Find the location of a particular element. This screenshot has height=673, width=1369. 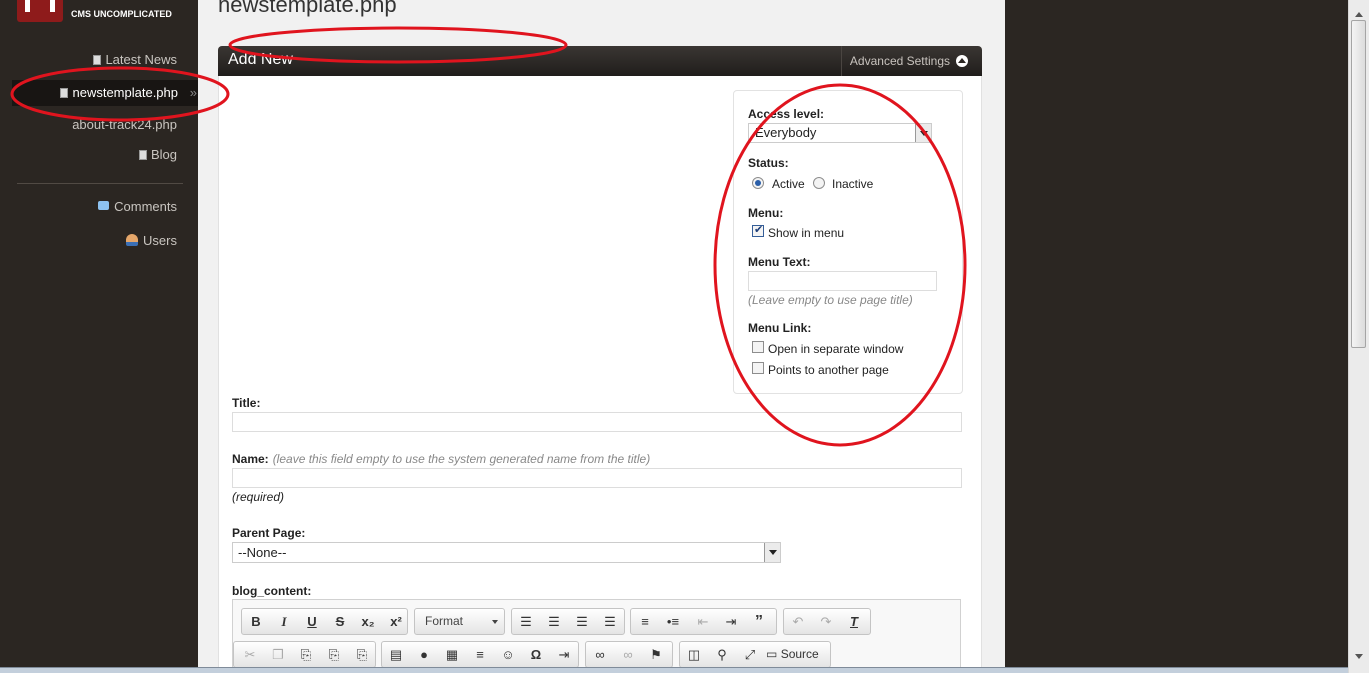

advanced-settings-toggle: Advanced Settings is located at coordinates (911, 61).